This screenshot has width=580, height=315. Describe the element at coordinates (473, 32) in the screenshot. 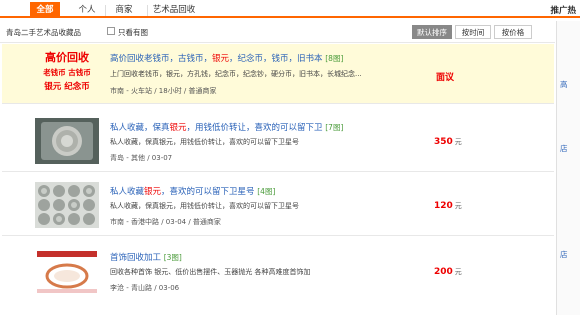

I see `sort-time-button: 按时间` at that location.